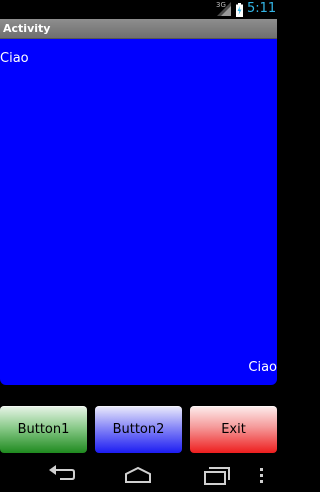 The height and width of the screenshot is (492, 320). I want to click on top-left-text: Ciao, so click(14, 58).